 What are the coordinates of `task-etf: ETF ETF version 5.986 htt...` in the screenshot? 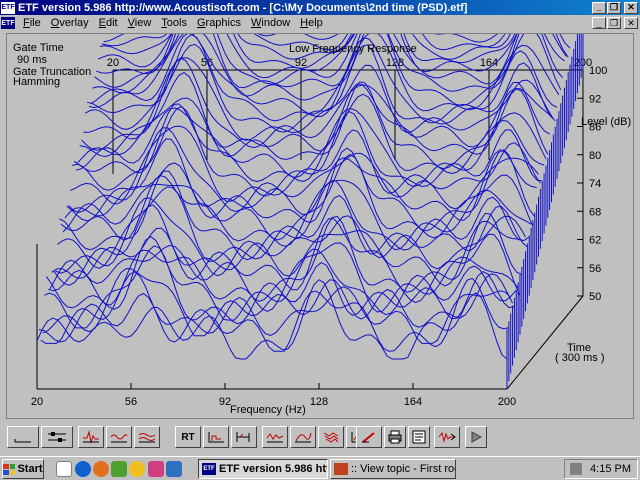 It's located at (263, 469).